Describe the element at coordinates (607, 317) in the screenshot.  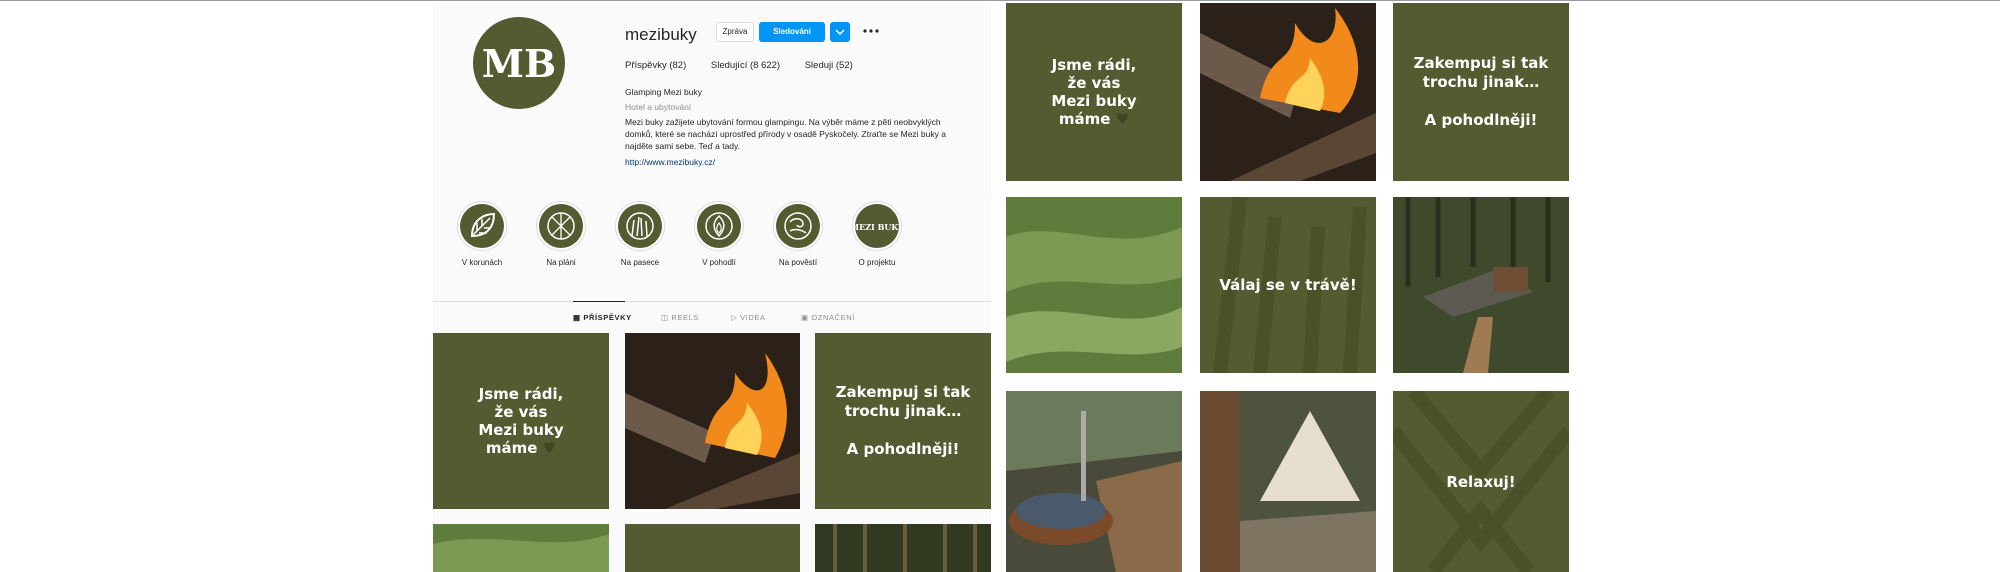
I see `tab-label: PŘÍSPĚVKY` at that location.